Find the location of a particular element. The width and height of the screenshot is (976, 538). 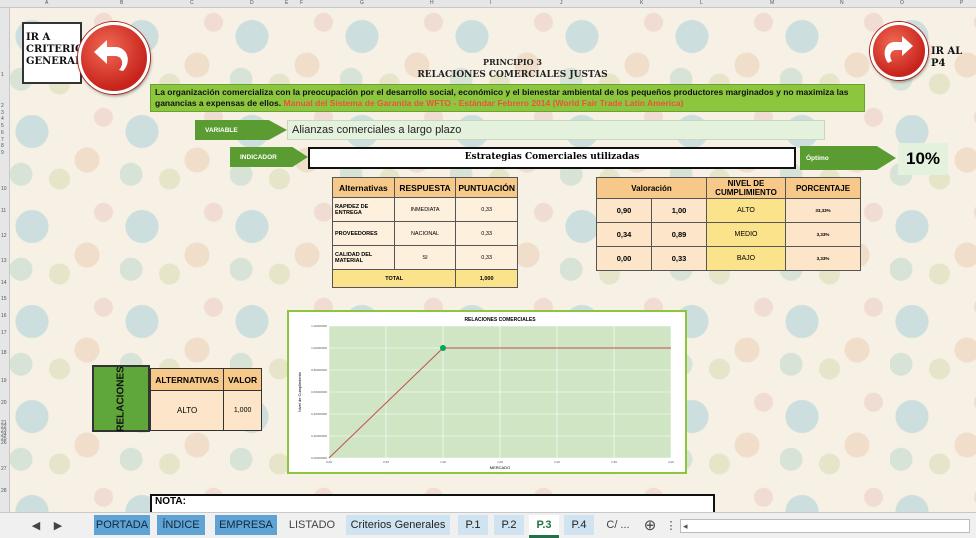

column-header: M is located at coordinates (772, 3).